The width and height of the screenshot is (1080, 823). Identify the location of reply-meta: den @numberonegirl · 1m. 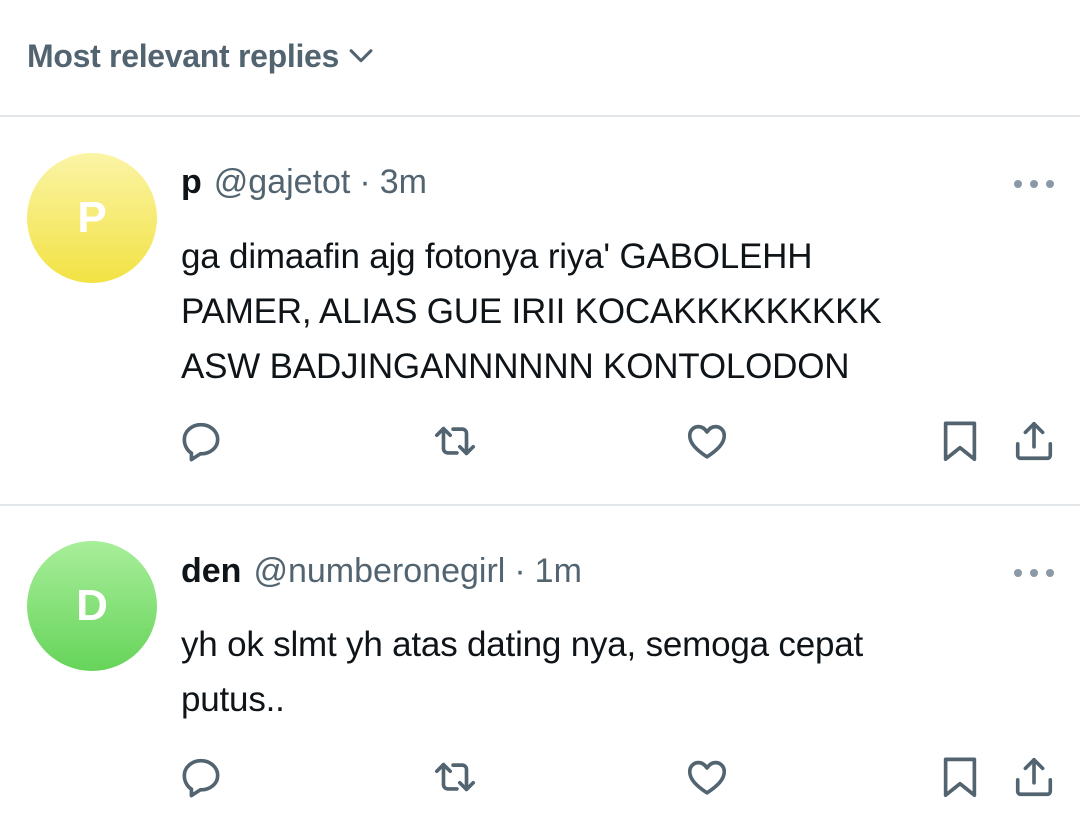
(381, 574).